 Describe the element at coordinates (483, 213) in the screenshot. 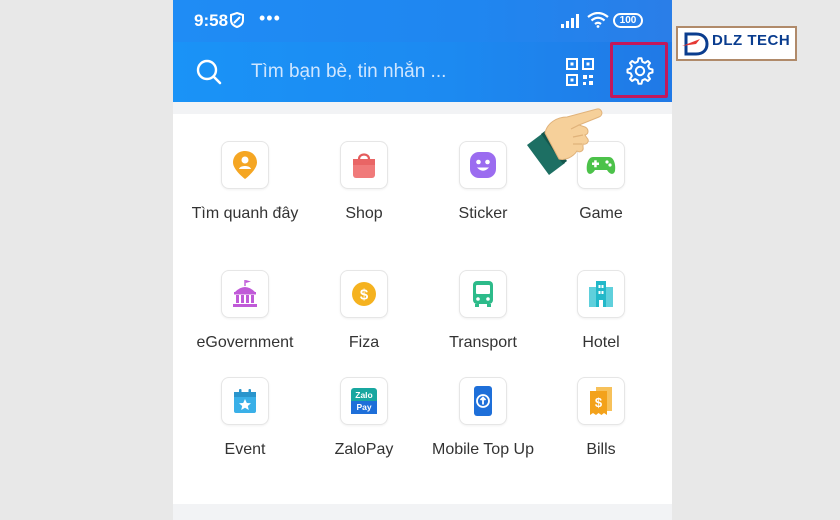

I see `app-label: Sticker` at that location.